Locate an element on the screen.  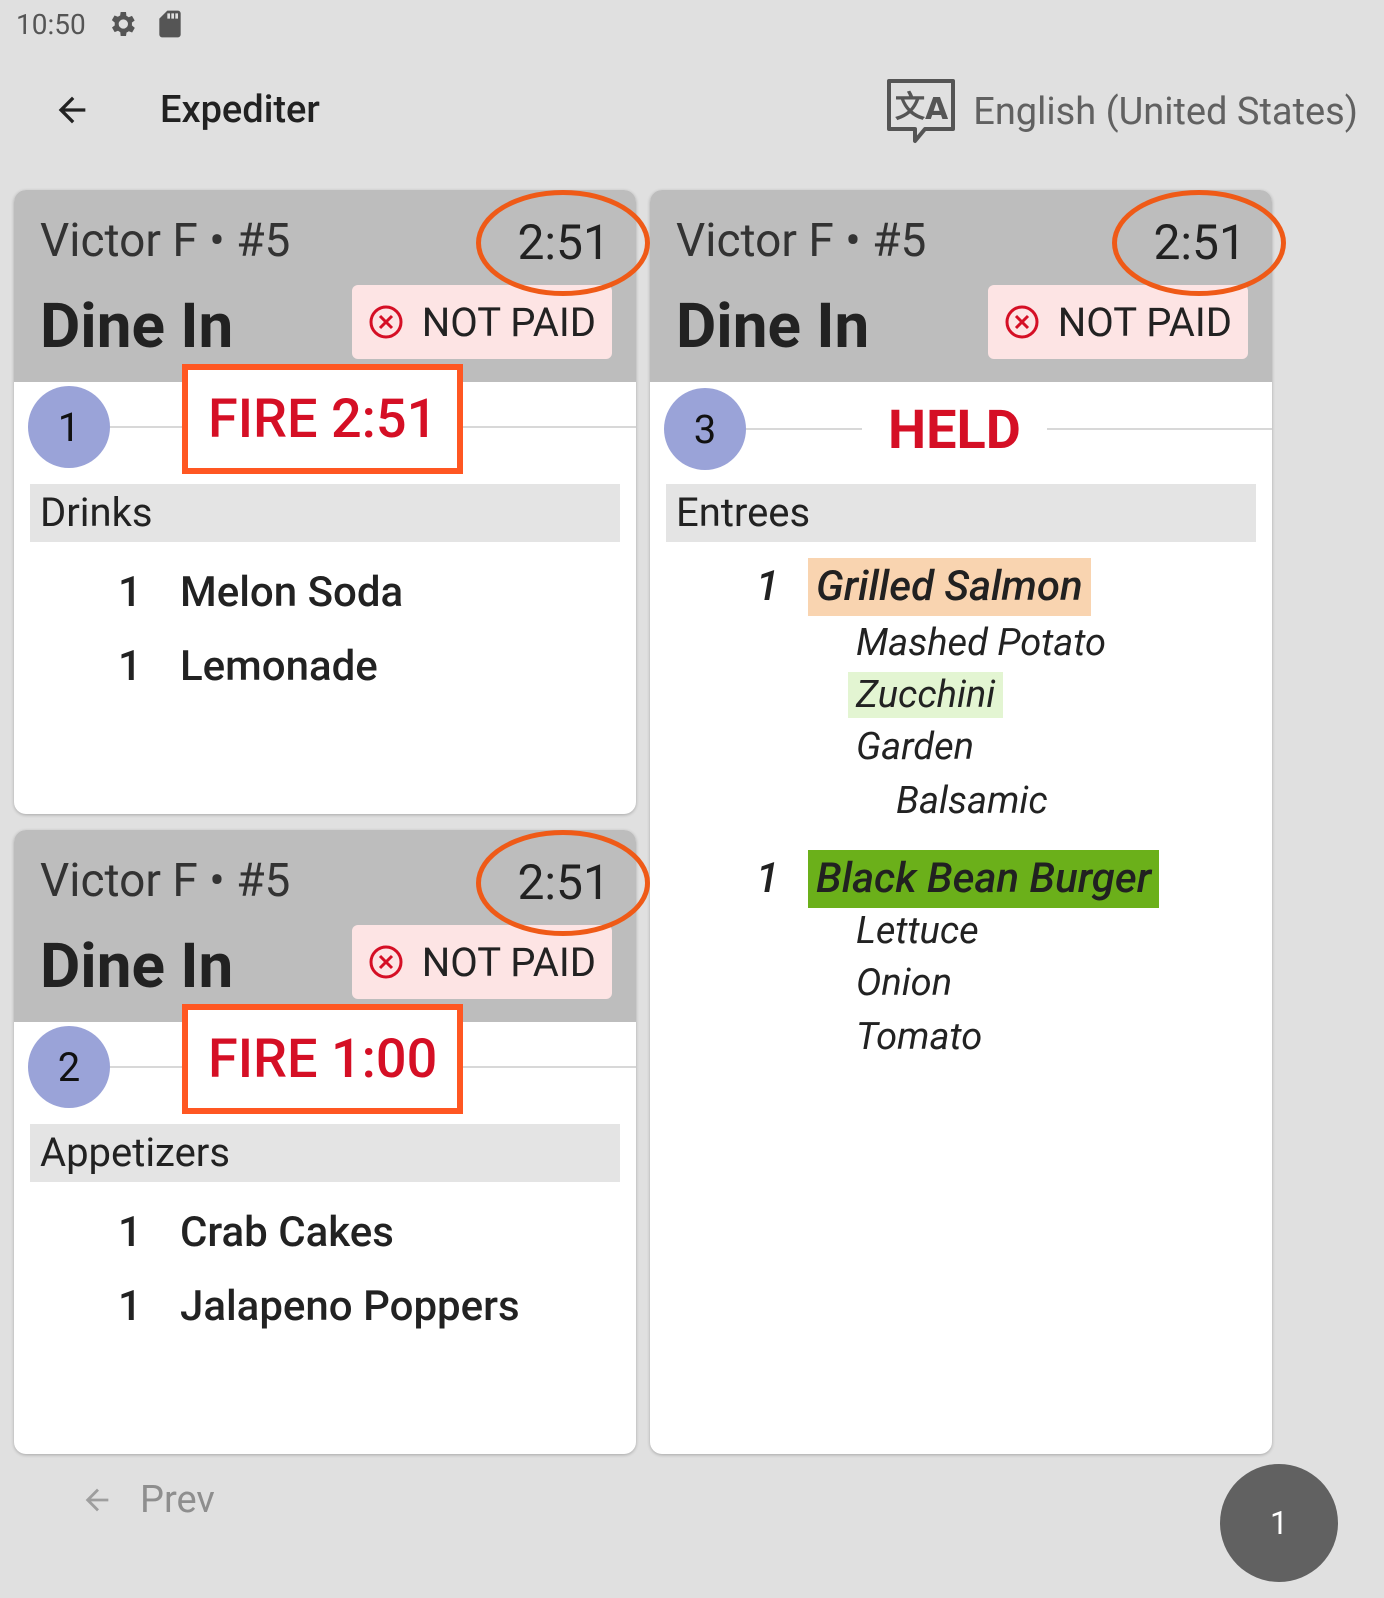
list-item: 1 Melon Soda is located at coordinates (325, 594).